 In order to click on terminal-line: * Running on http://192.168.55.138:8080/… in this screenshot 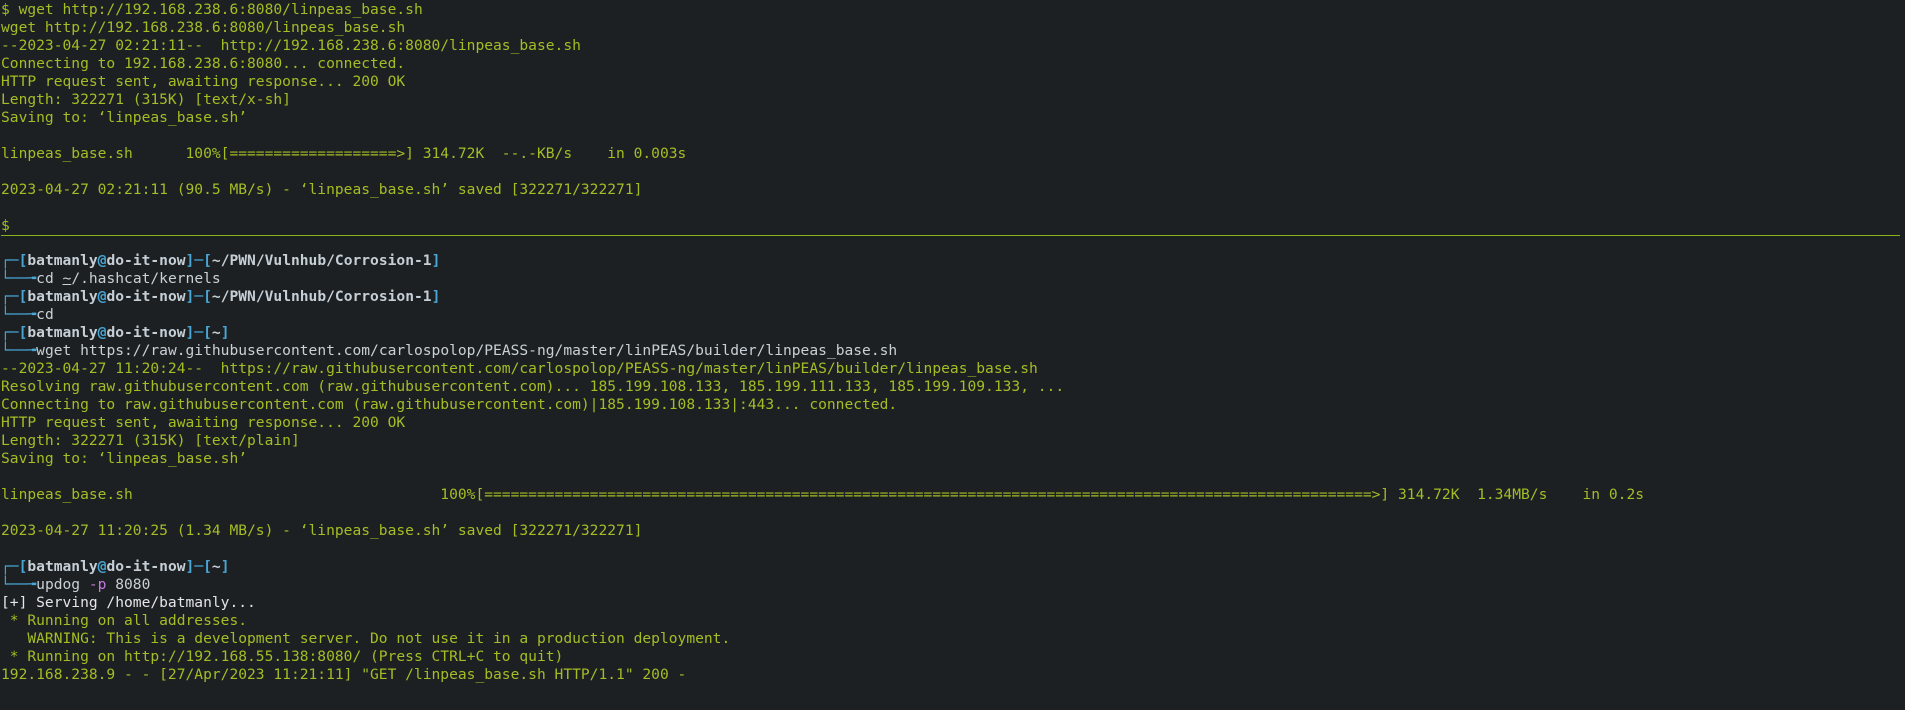, I will do `click(282, 656)`.